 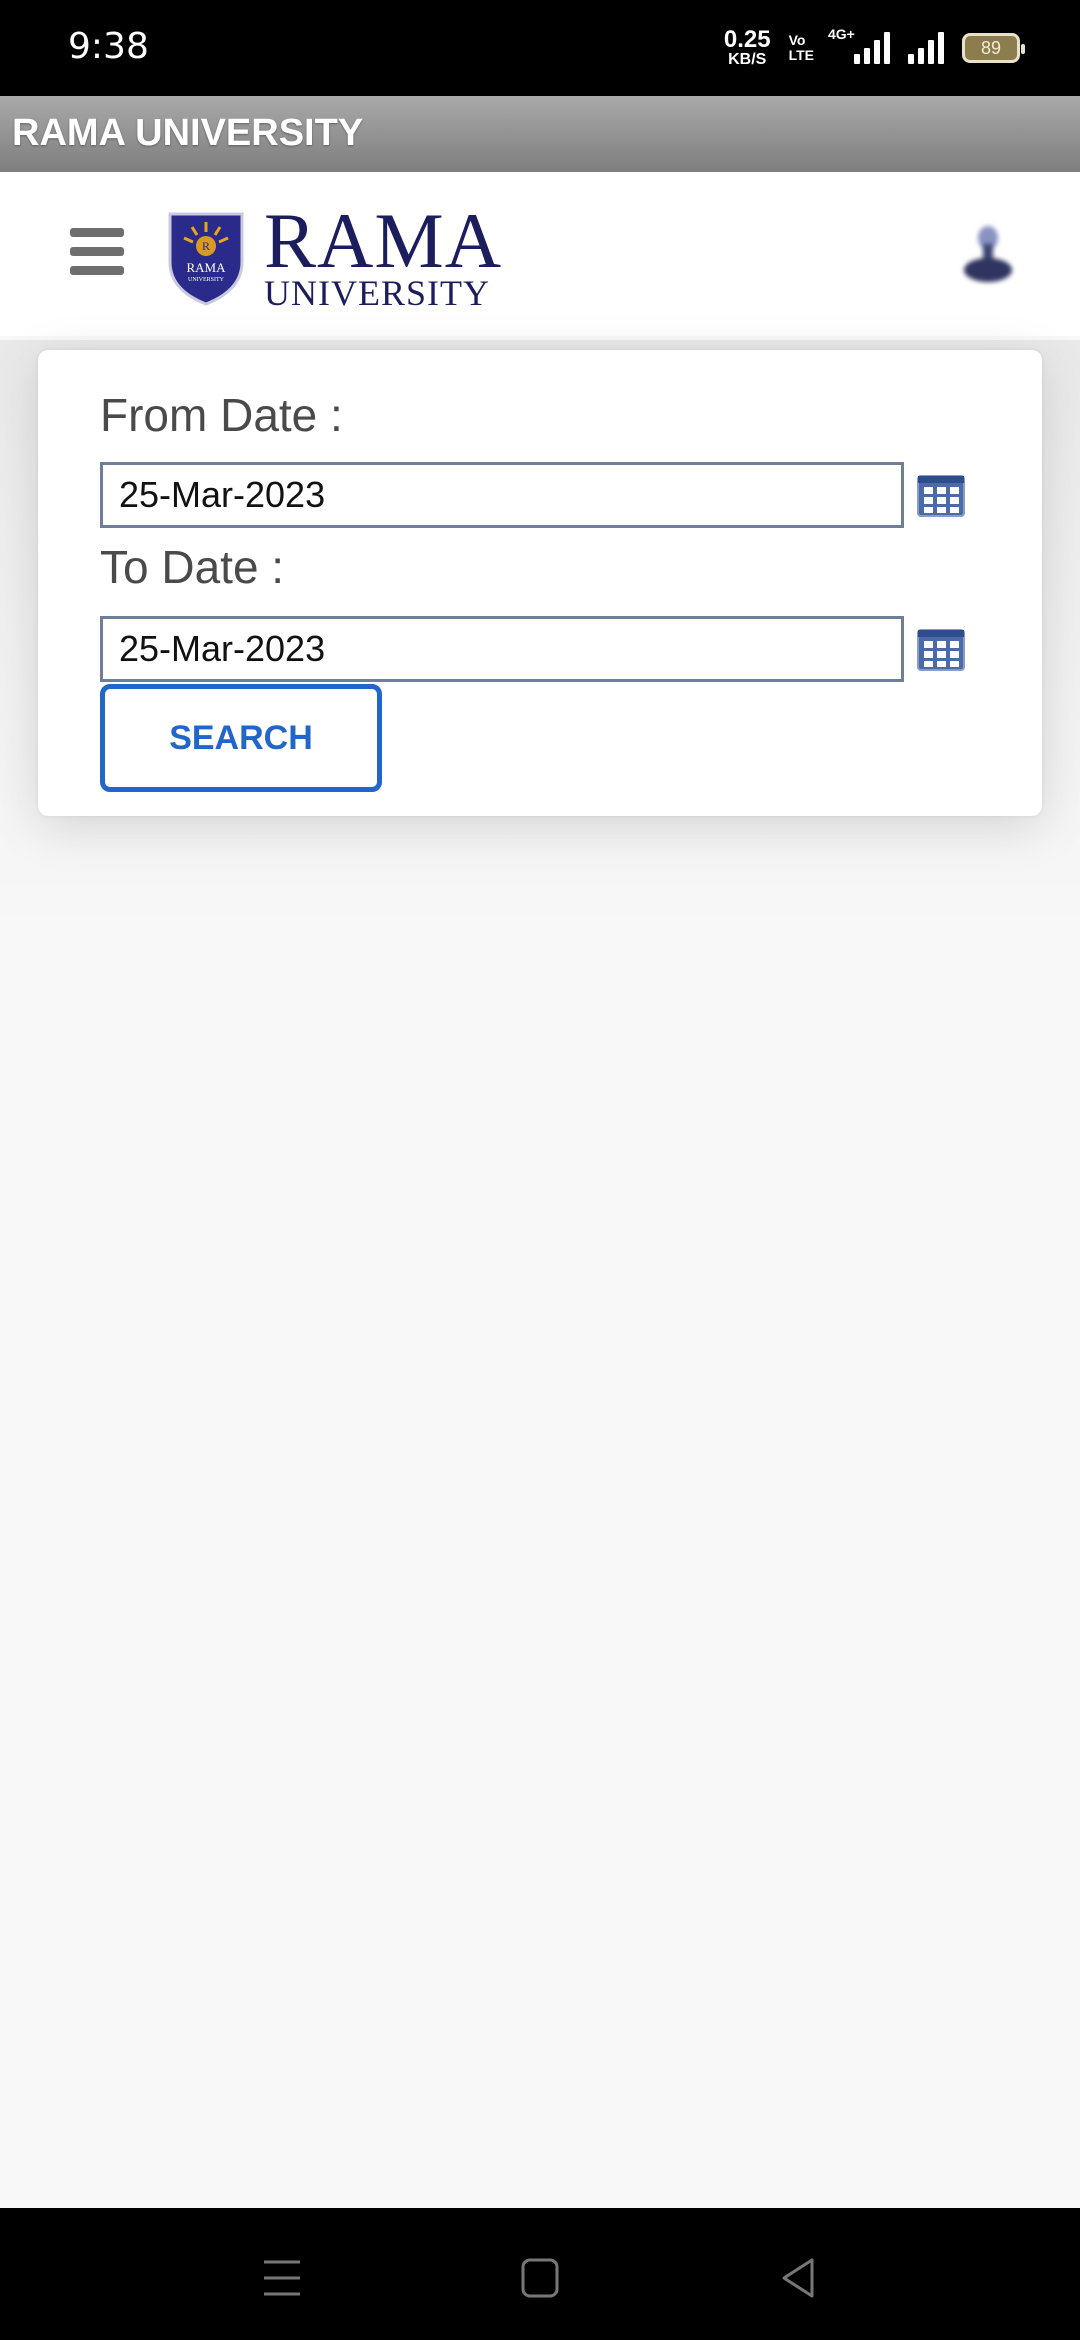 What do you see at coordinates (747, 59) in the screenshot?
I see `network-speed-unit: KB/S` at bounding box center [747, 59].